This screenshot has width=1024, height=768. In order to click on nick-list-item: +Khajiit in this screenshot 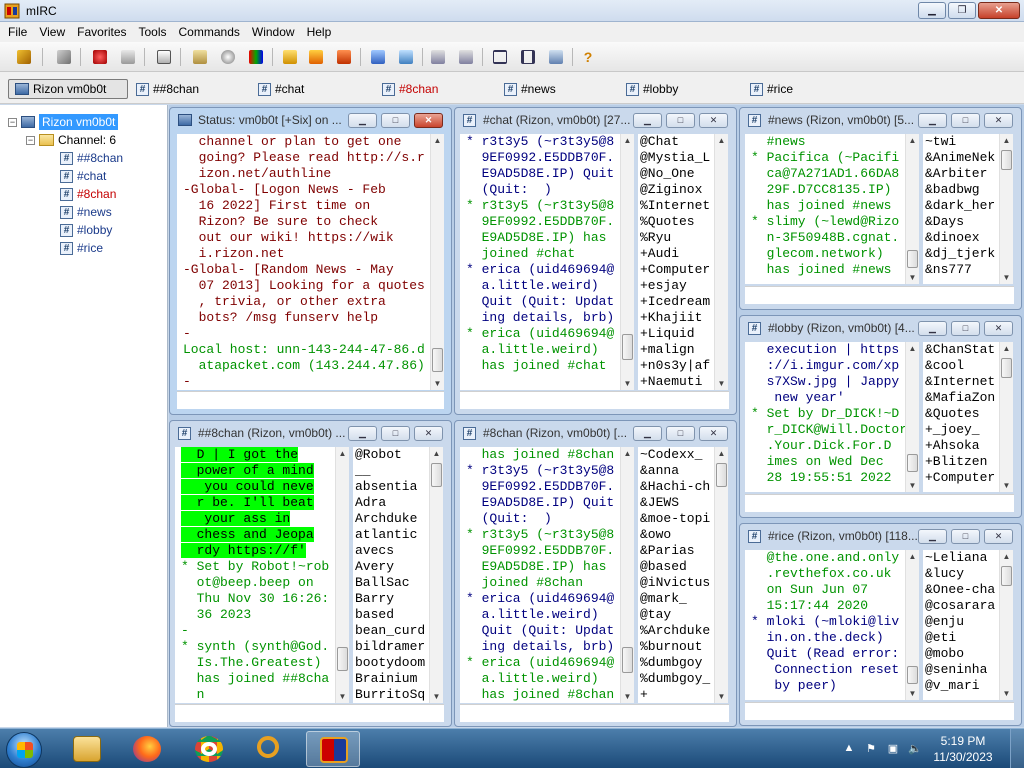, I will do `click(677, 318)`.